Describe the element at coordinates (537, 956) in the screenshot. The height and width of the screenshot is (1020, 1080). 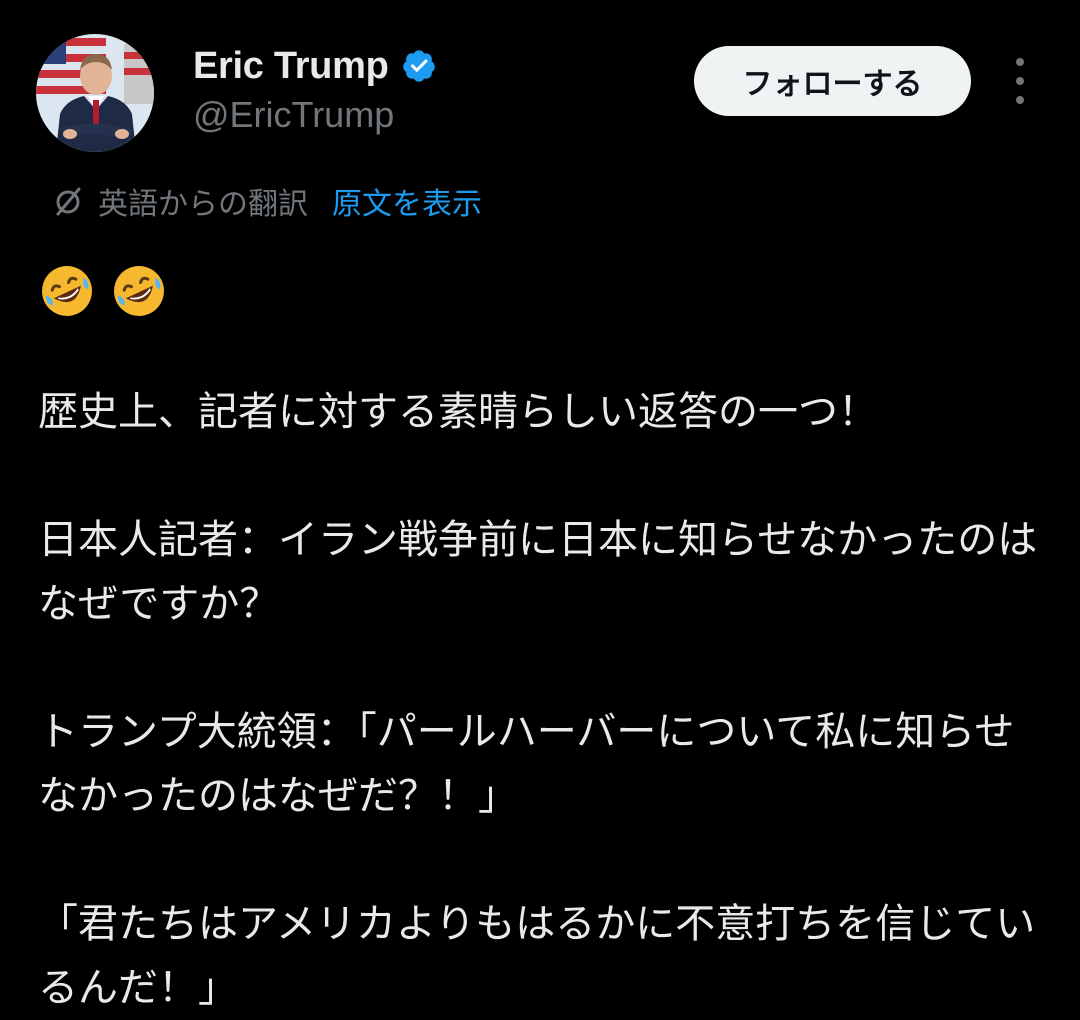
I see `tweet-paragraph: 「君たちはアメリカよりもはるかに不意打ちを信じているんだ！」` at that location.